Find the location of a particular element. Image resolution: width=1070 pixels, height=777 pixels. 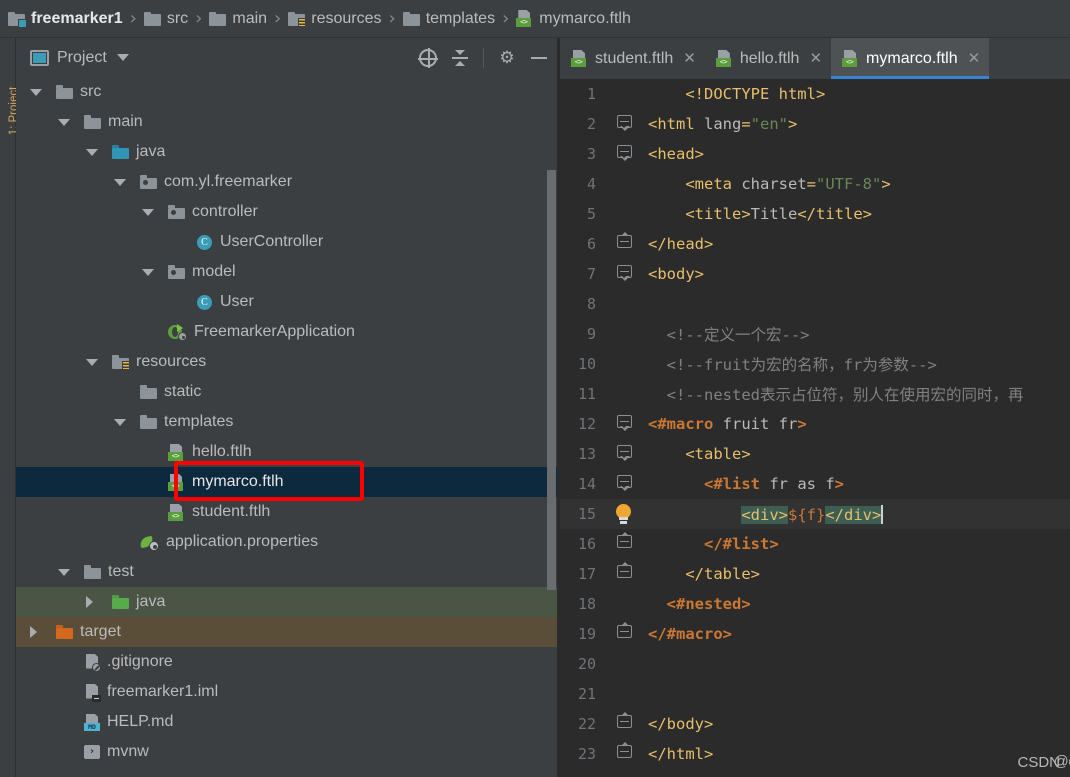

code-line: 20 is located at coordinates (815, 664).